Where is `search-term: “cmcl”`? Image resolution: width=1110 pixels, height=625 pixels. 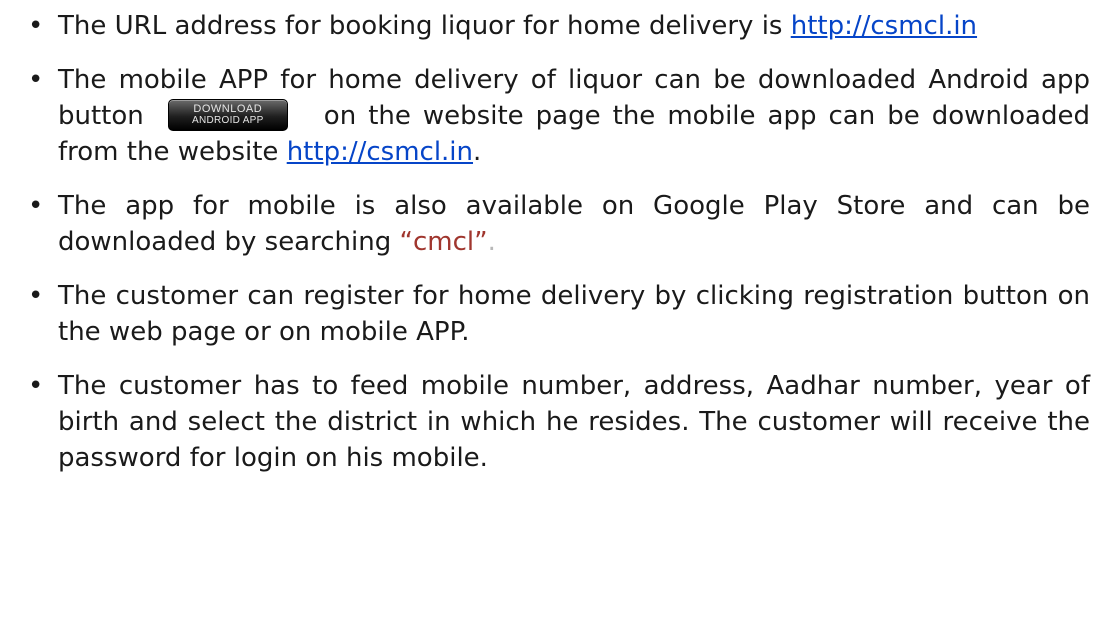 search-term: “cmcl” is located at coordinates (443, 242).